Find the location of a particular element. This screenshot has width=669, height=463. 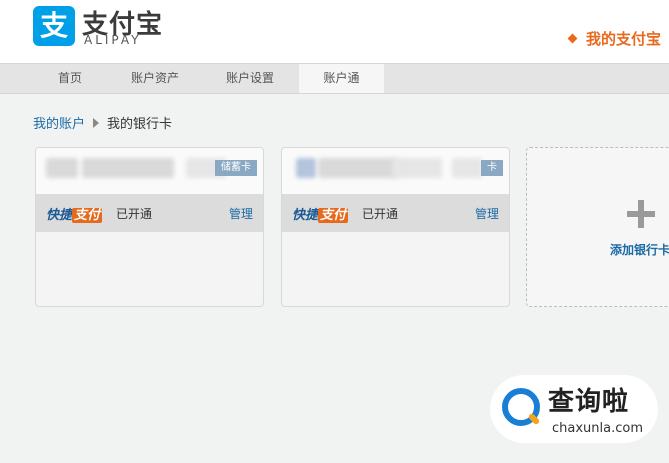

masked-bank-logo is located at coordinates (306, 168).